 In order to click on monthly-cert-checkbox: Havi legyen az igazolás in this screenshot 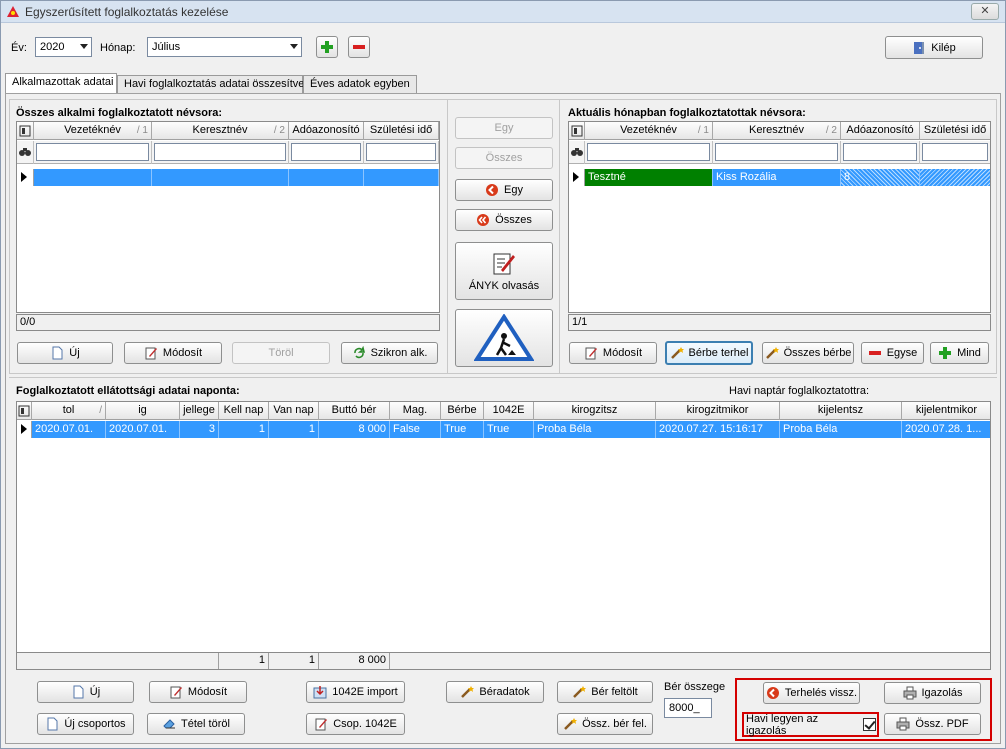, I will do `click(811, 725)`.